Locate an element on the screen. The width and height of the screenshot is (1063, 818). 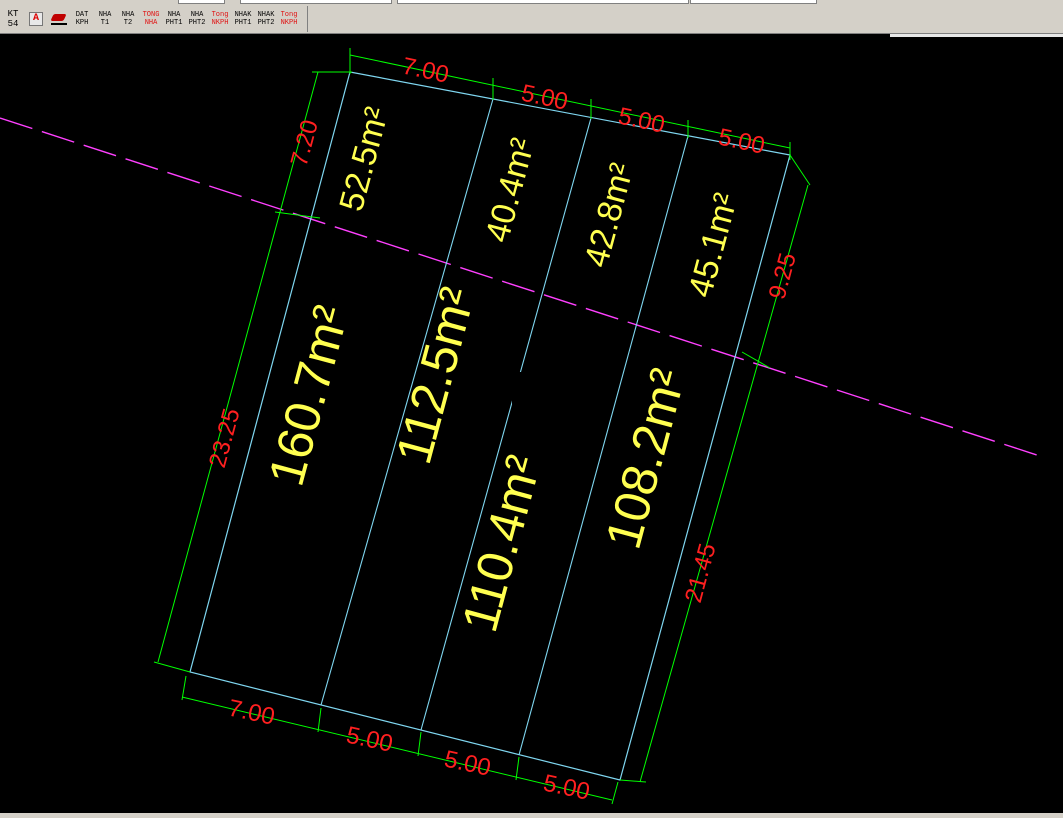
dim-bottom-4: 5.00 is located at coordinates (566, 788).